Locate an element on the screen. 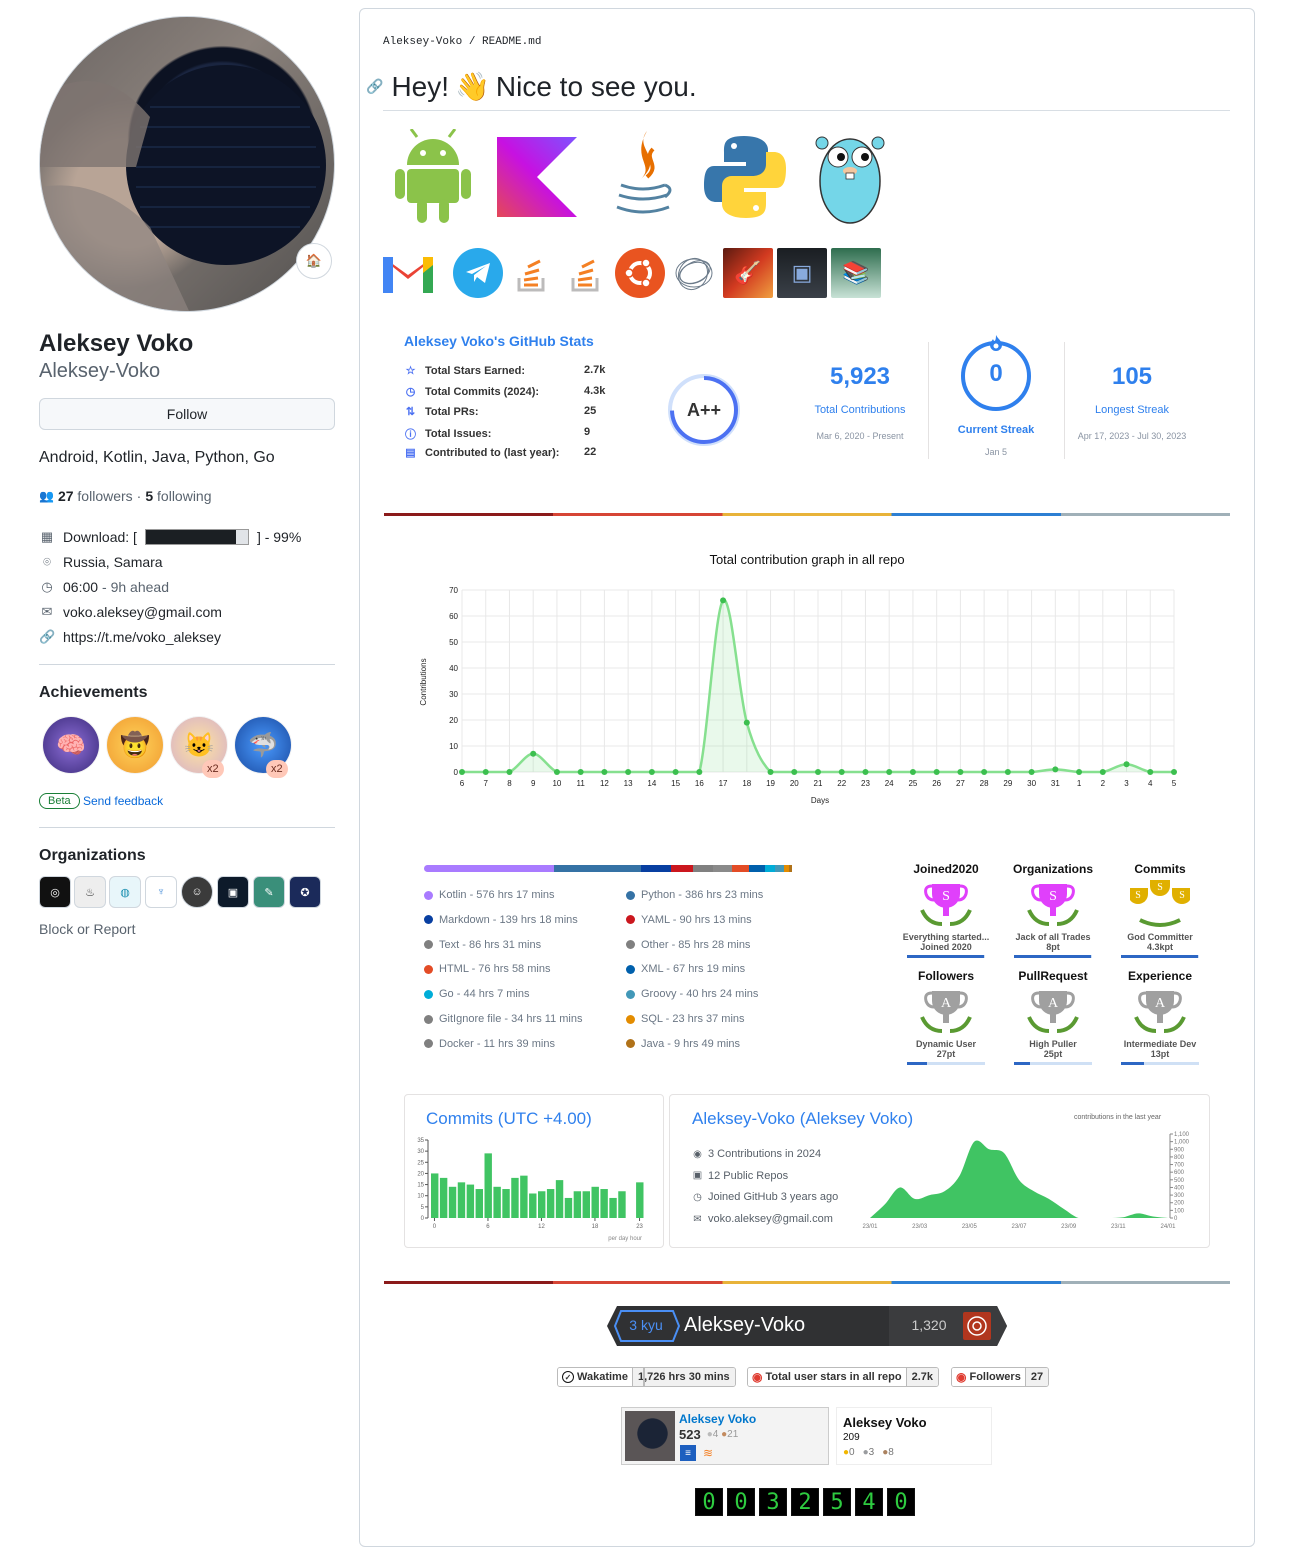 Image resolution: width=1293 pixels, height=1555 pixels. org-avatar: ▣ is located at coordinates (233, 892).